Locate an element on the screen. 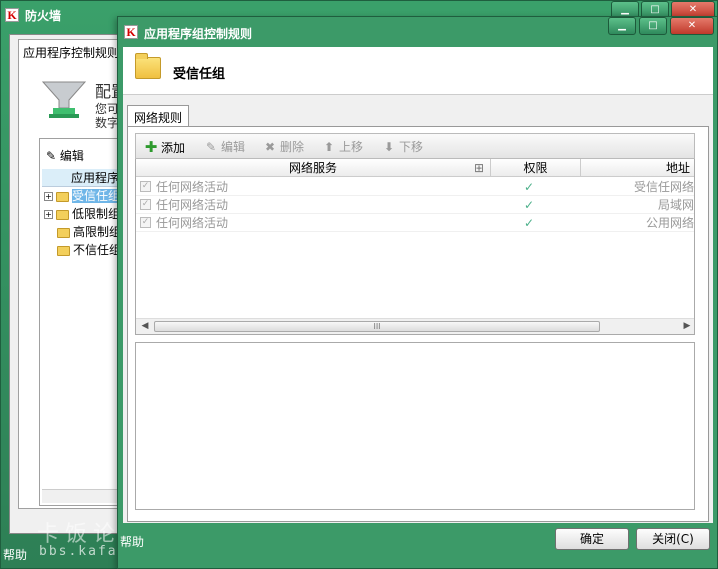  plus-icon: ✚ is located at coordinates (151, 147).